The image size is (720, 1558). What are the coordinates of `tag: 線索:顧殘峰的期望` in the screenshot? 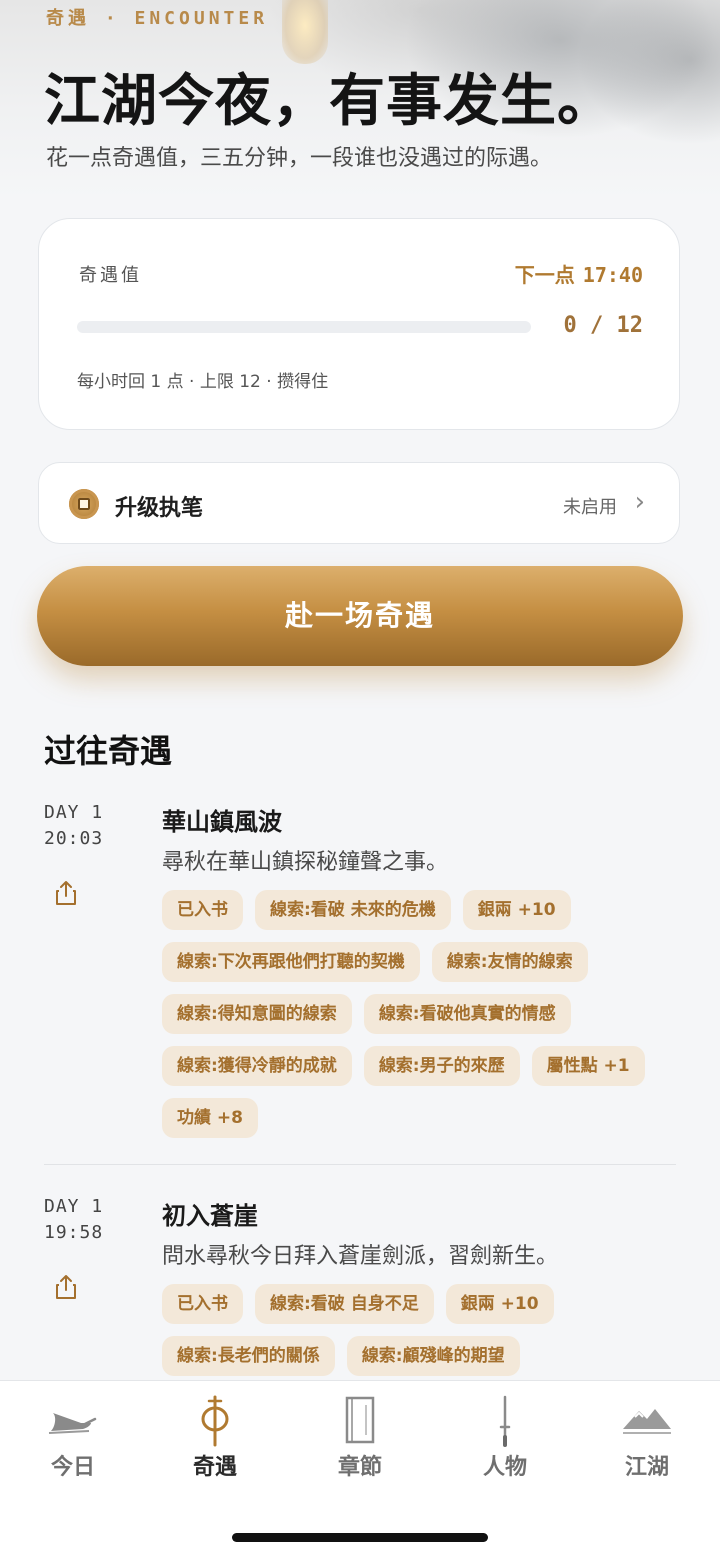 It's located at (433, 1356).